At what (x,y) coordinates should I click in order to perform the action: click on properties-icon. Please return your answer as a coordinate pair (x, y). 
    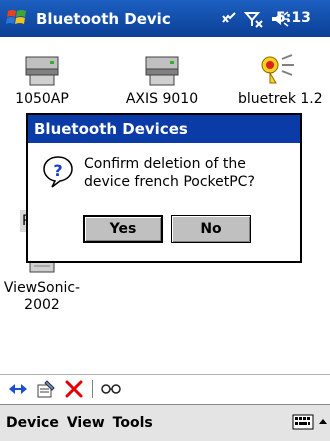
    Looking at the image, I should click on (46, 388).